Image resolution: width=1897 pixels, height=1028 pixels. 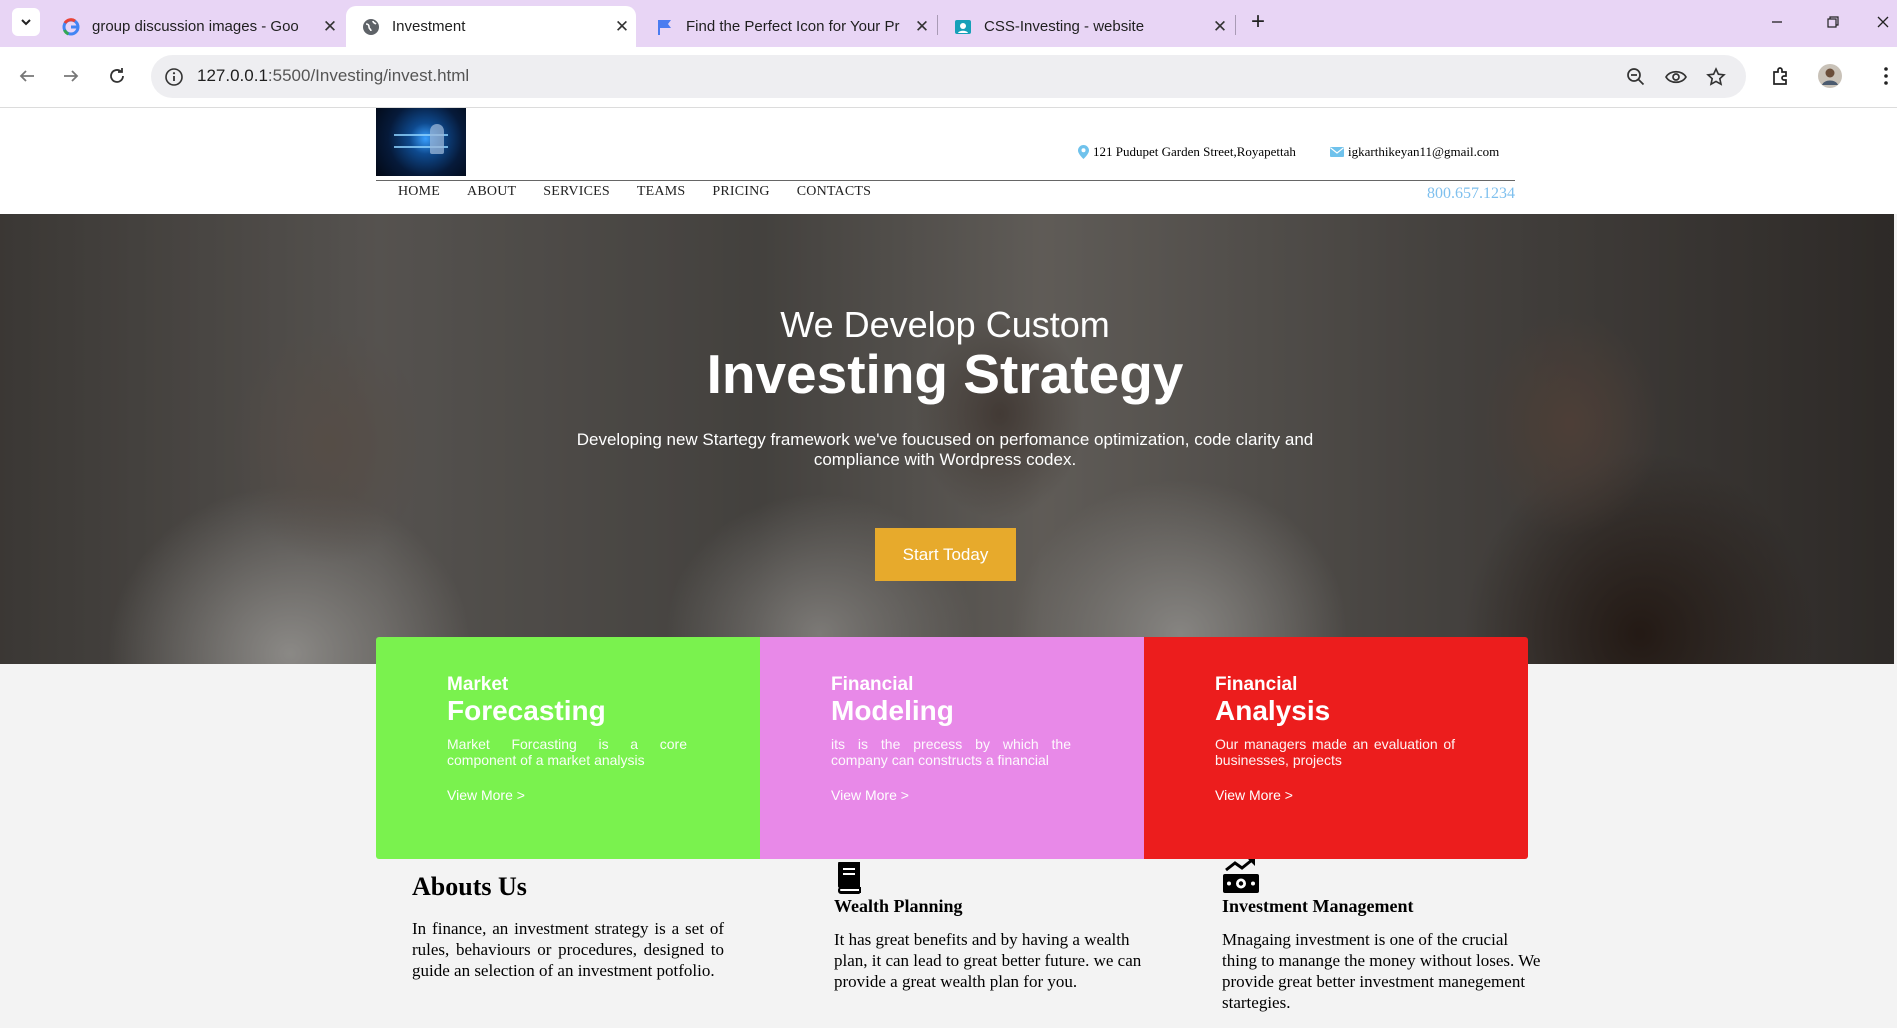 I want to click on close-icon, so click(x=1882, y=22).